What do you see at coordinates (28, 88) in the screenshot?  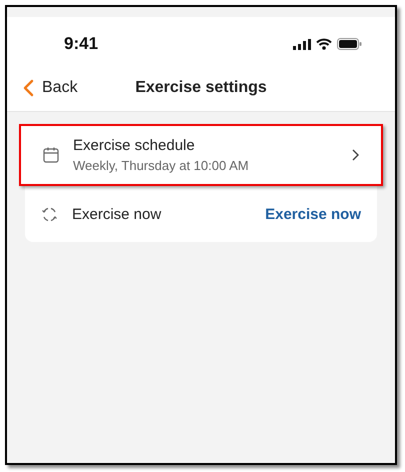 I see `chevron-left-icon` at bounding box center [28, 88].